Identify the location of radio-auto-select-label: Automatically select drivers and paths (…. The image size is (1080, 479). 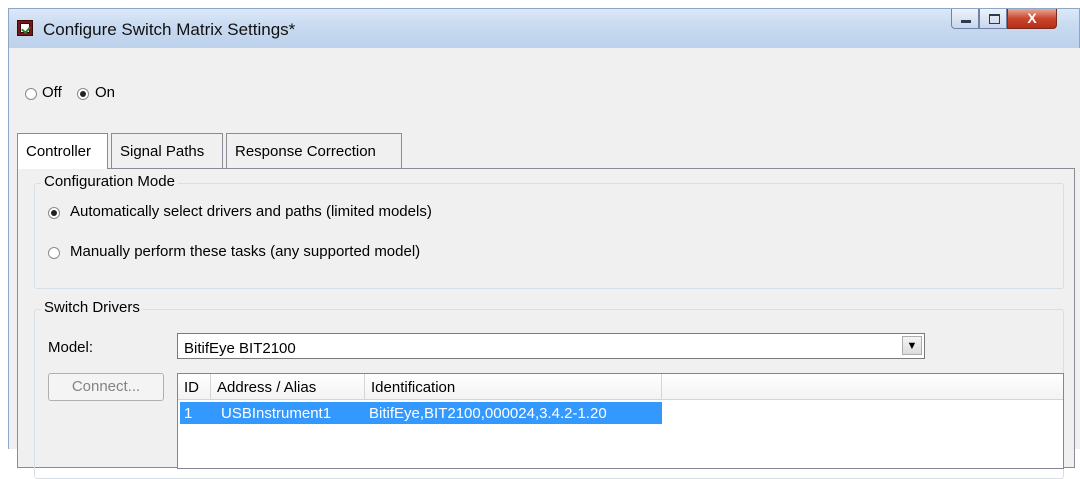
(251, 211).